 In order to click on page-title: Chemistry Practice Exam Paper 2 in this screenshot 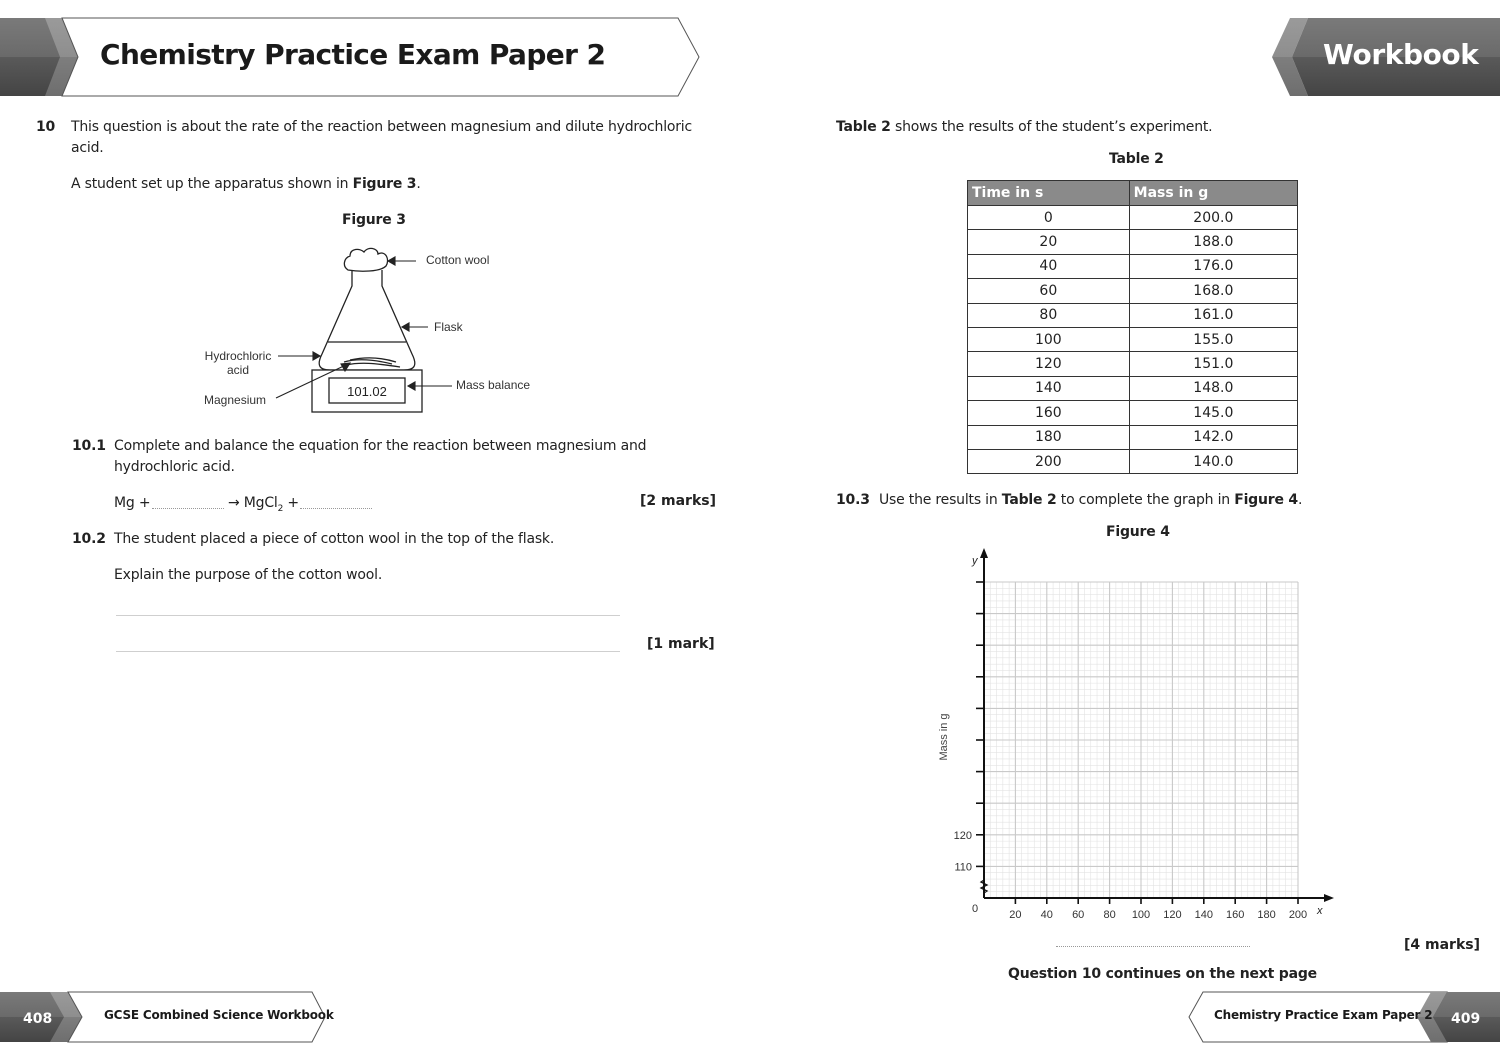, I will do `click(353, 54)`.